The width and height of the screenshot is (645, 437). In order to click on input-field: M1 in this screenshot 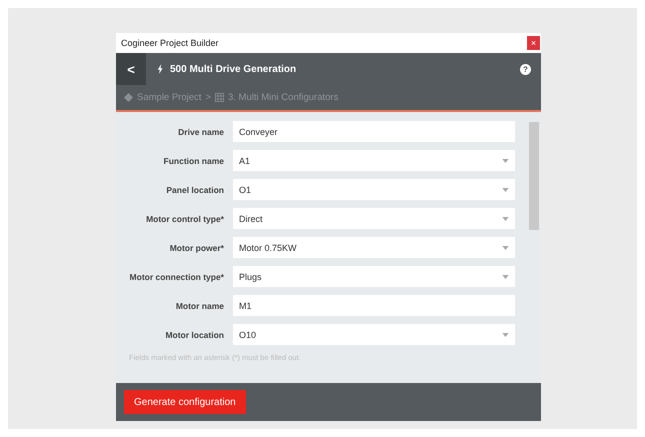, I will do `click(374, 305)`.